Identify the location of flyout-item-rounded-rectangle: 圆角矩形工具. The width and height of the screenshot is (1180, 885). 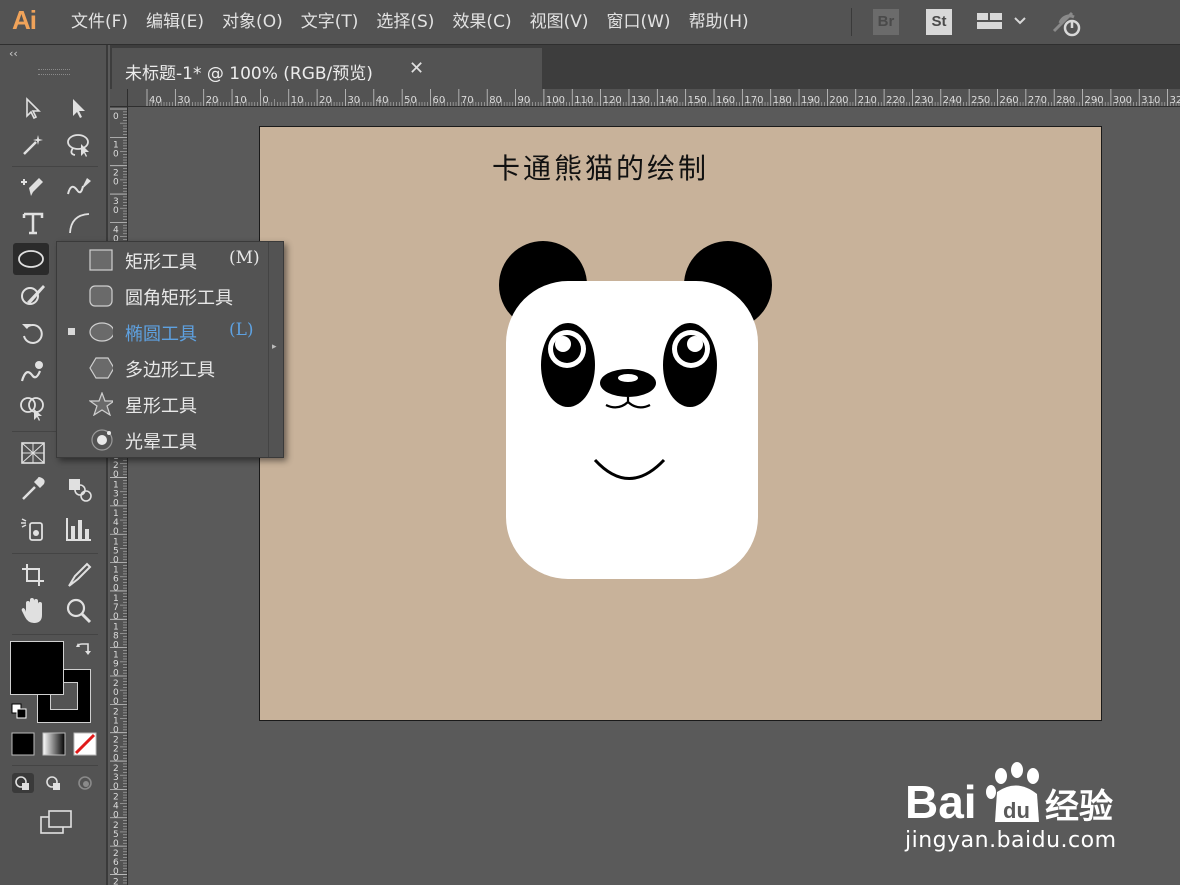
(167, 296).